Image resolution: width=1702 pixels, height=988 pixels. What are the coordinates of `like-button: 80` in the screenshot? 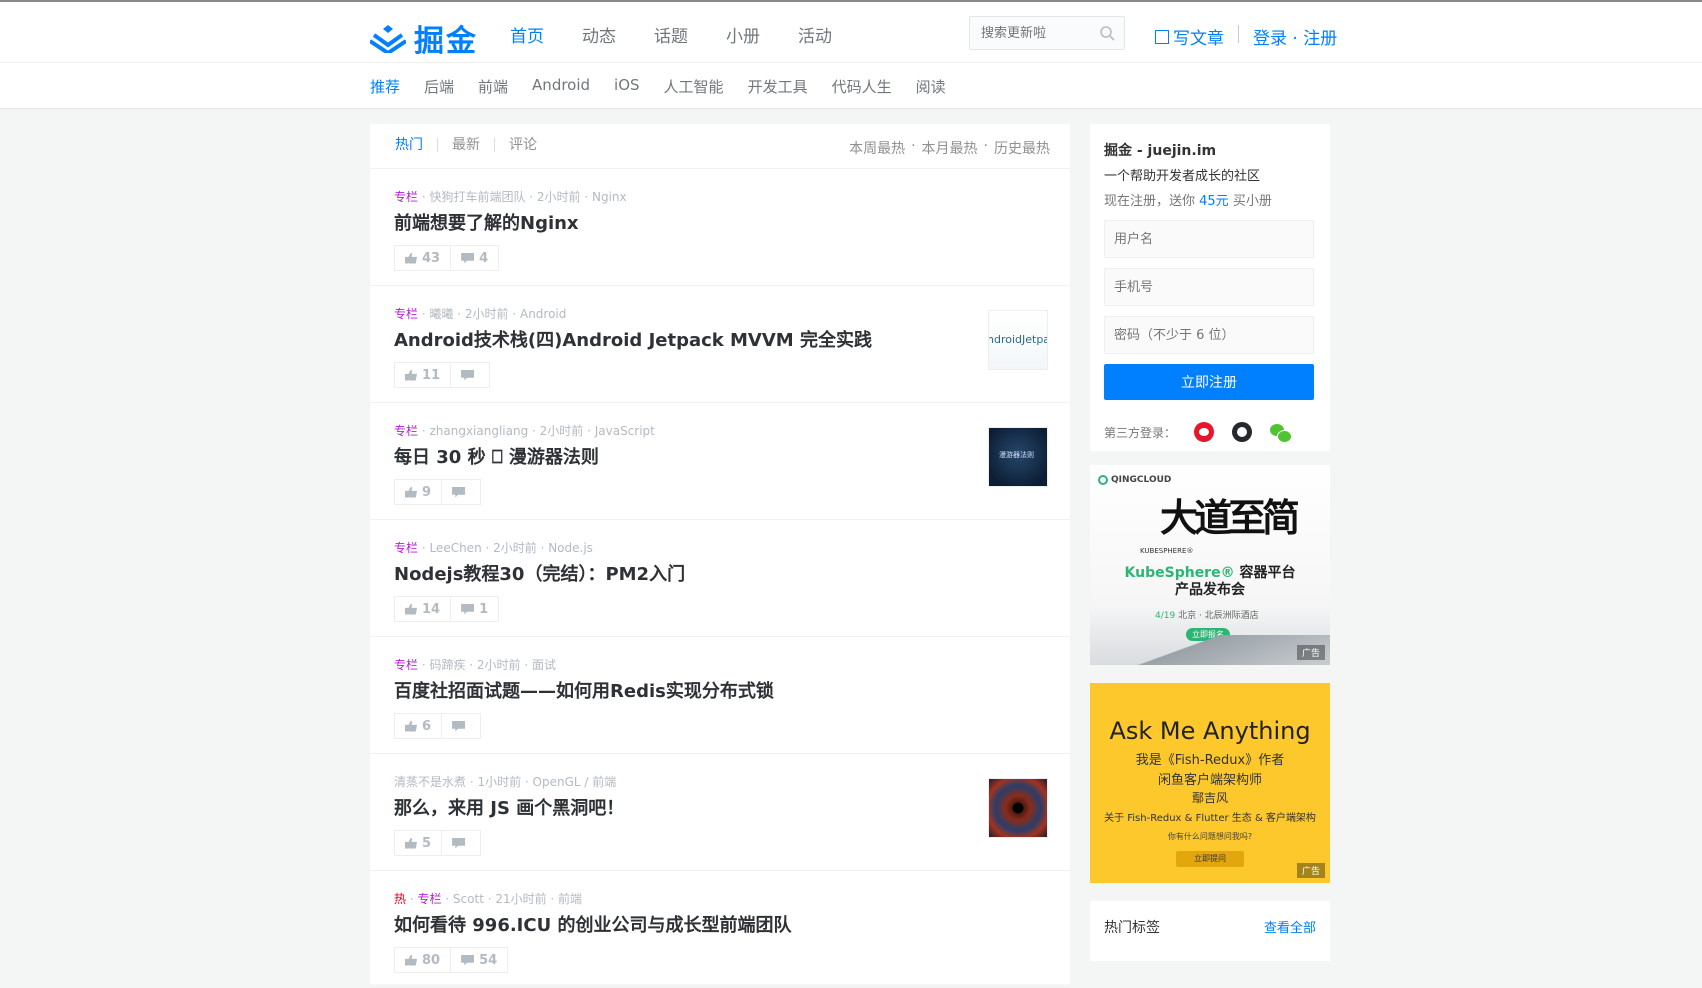 It's located at (422, 960).